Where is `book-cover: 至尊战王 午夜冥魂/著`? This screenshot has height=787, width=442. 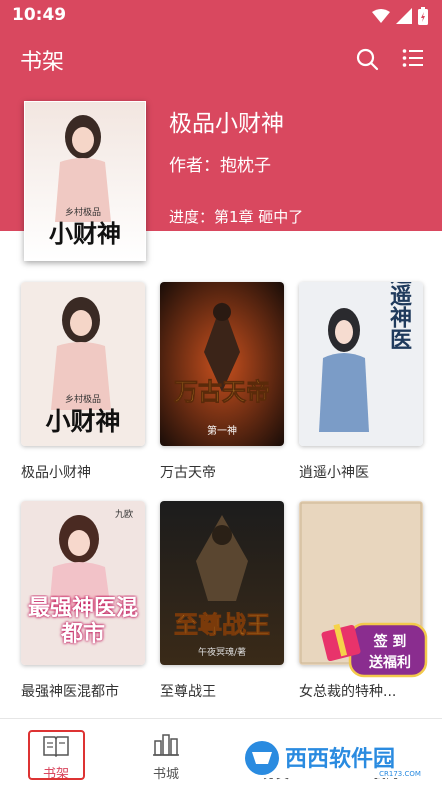
book-cover: 至尊战王 午夜冥魂/著 is located at coordinates (222, 583).